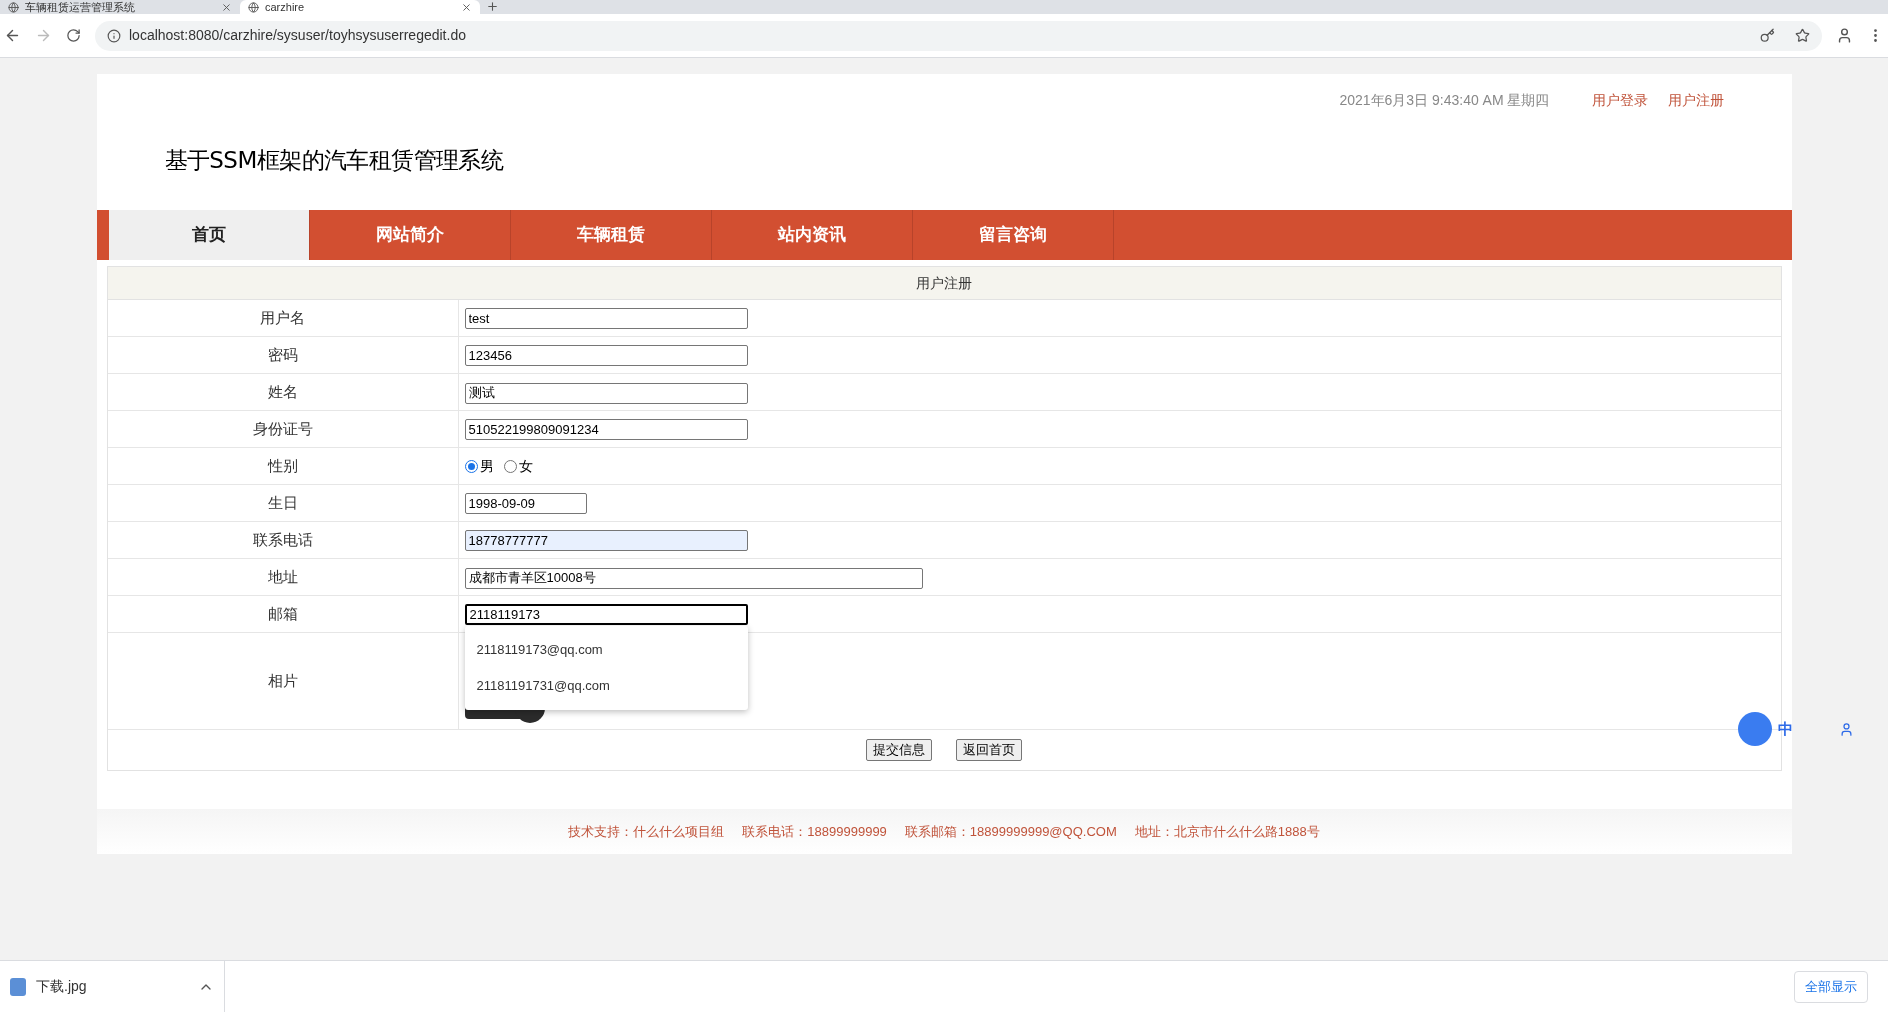 Image resolution: width=1888 pixels, height=1012 pixels. I want to click on reload-icon, so click(73, 35).